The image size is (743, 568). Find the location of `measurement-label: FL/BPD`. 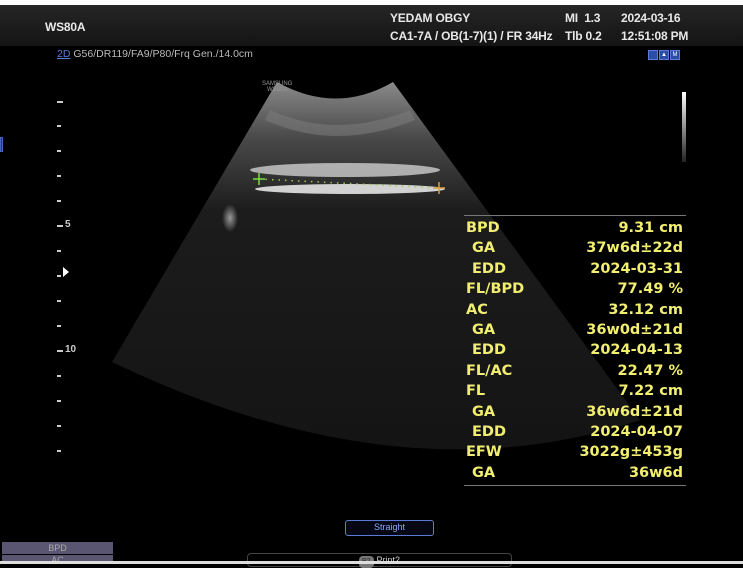

measurement-label: FL/BPD is located at coordinates (495, 289).